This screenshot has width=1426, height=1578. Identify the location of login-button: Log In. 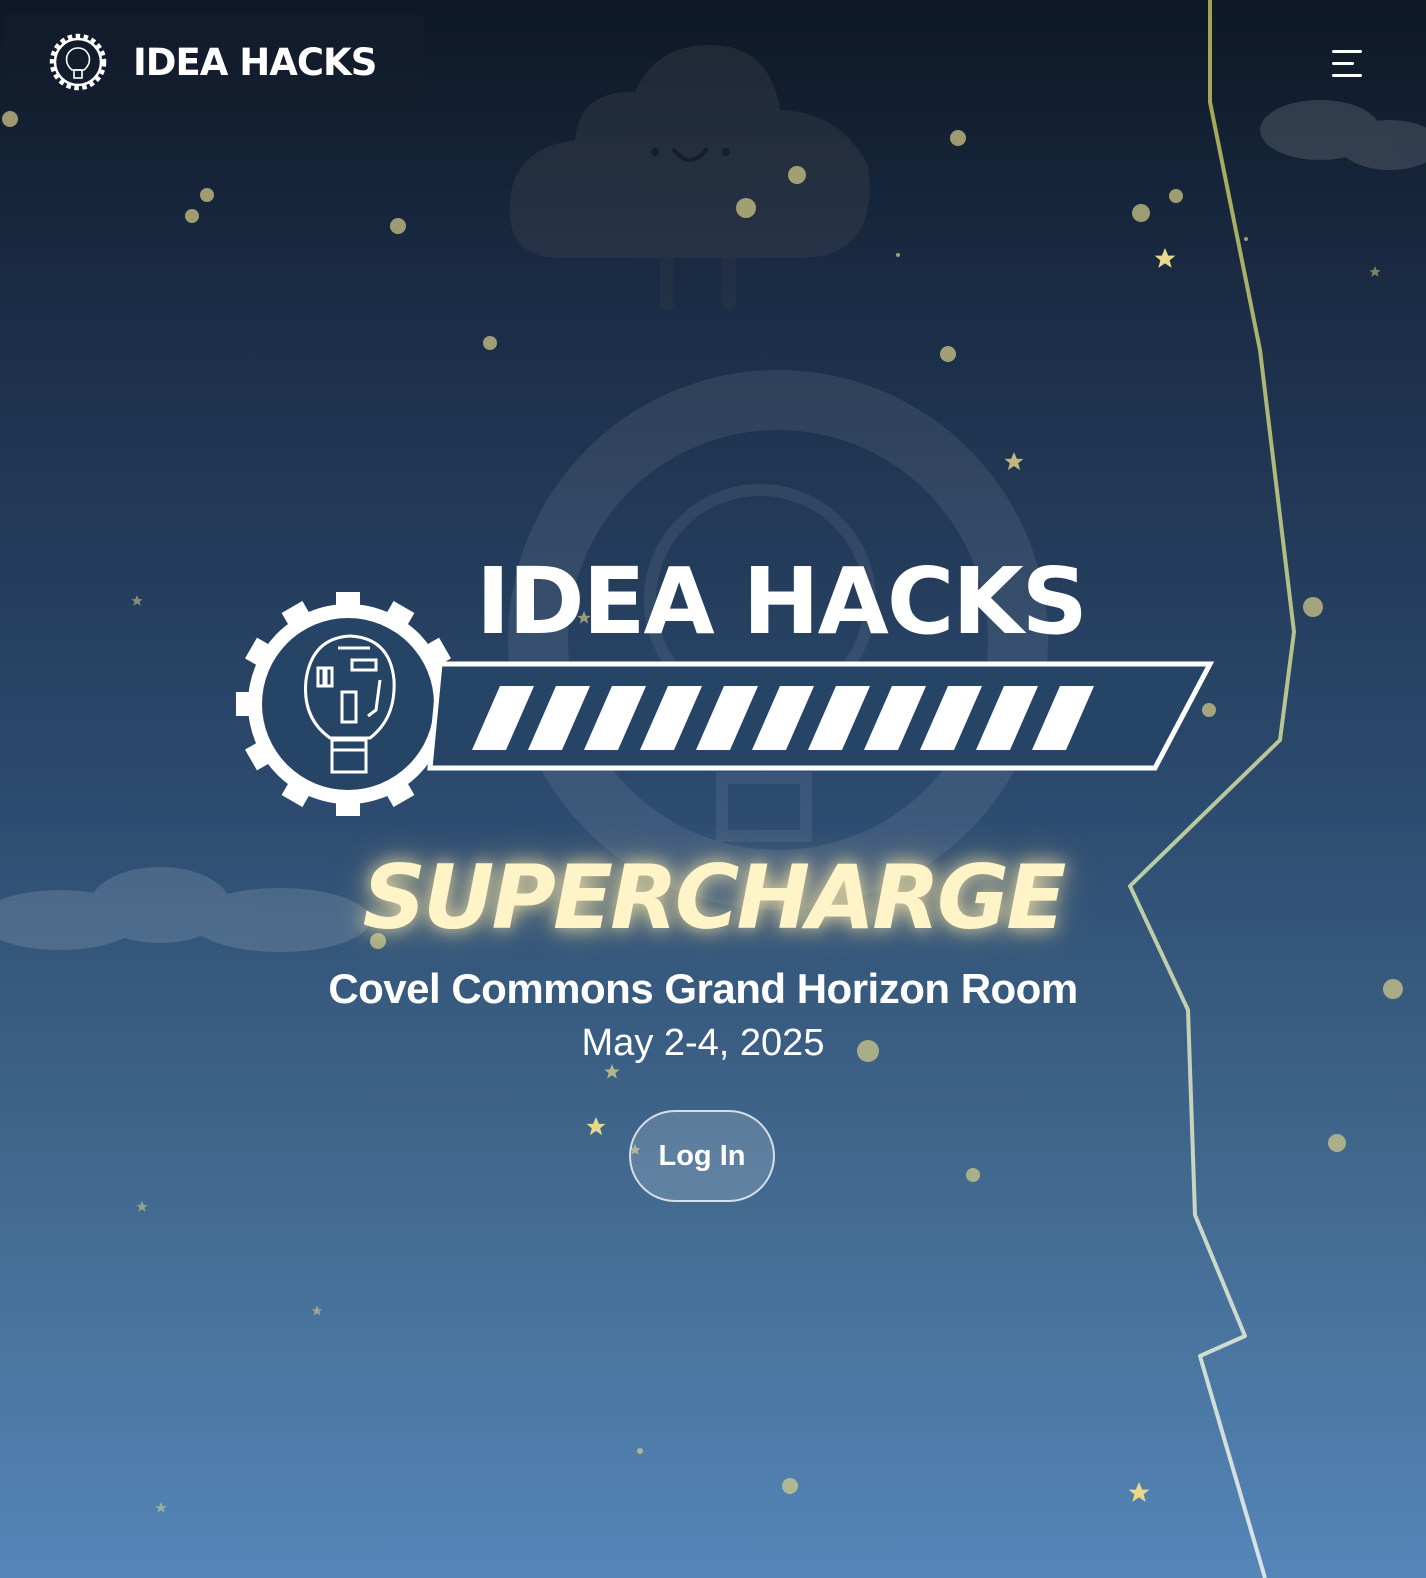
(702, 1156).